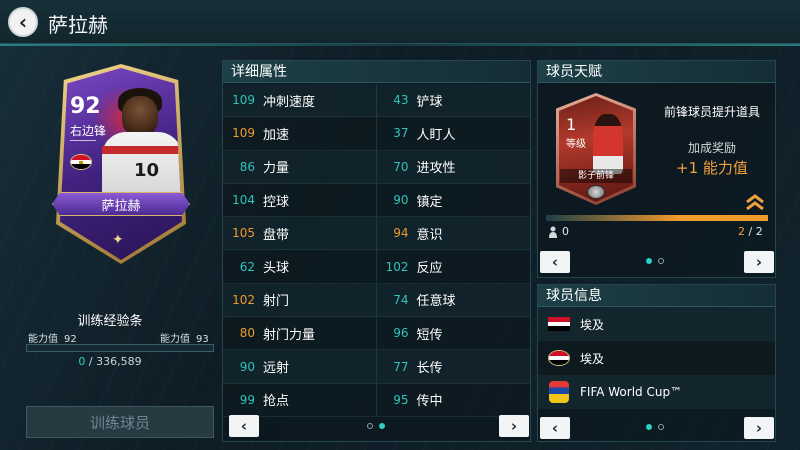 The width and height of the screenshot is (800, 450). I want to click on stats-pagination: ‹ ›, so click(376, 426).